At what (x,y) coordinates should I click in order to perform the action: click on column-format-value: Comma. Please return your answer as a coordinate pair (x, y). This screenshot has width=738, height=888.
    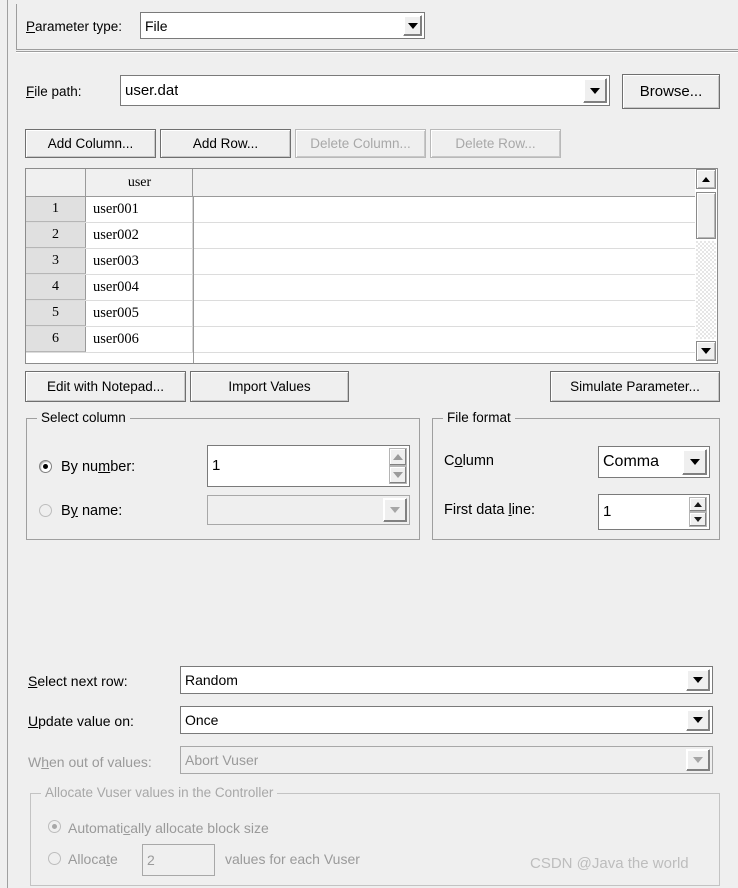
    Looking at the image, I should click on (631, 462).